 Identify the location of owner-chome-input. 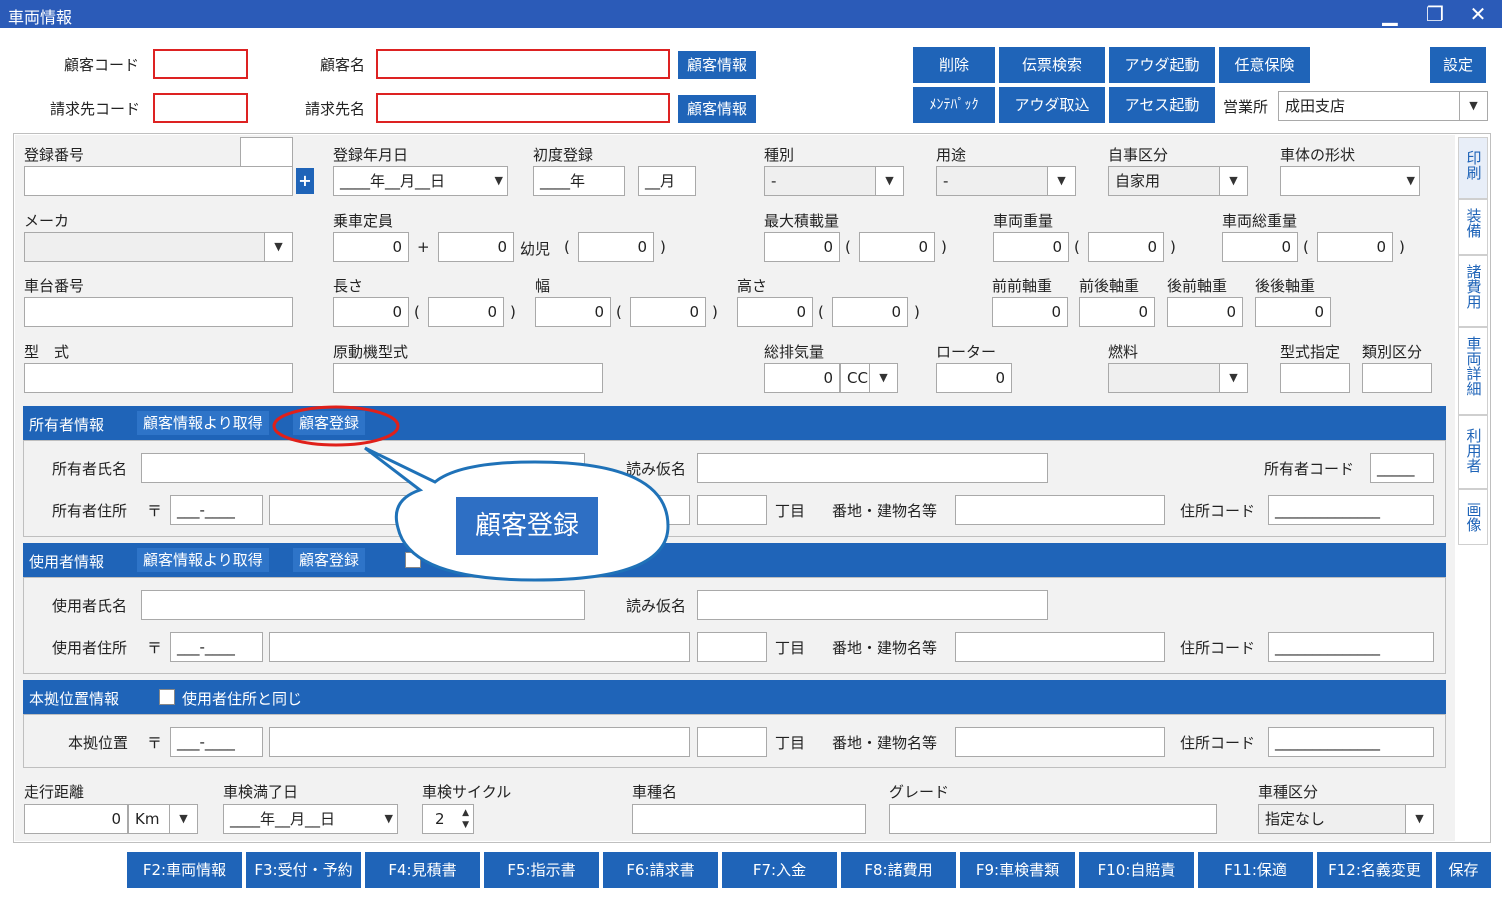
(732, 510).